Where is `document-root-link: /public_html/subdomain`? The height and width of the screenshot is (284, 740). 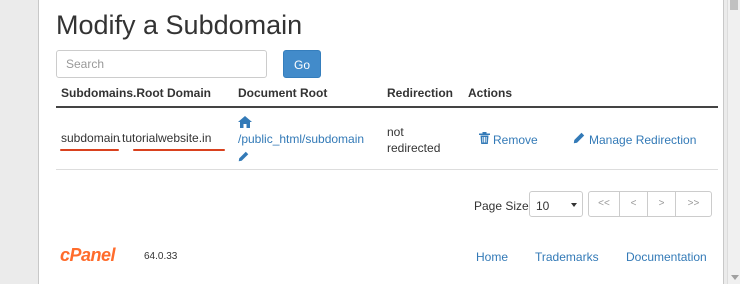
document-root-link: /public_html/subdomain is located at coordinates (301, 139).